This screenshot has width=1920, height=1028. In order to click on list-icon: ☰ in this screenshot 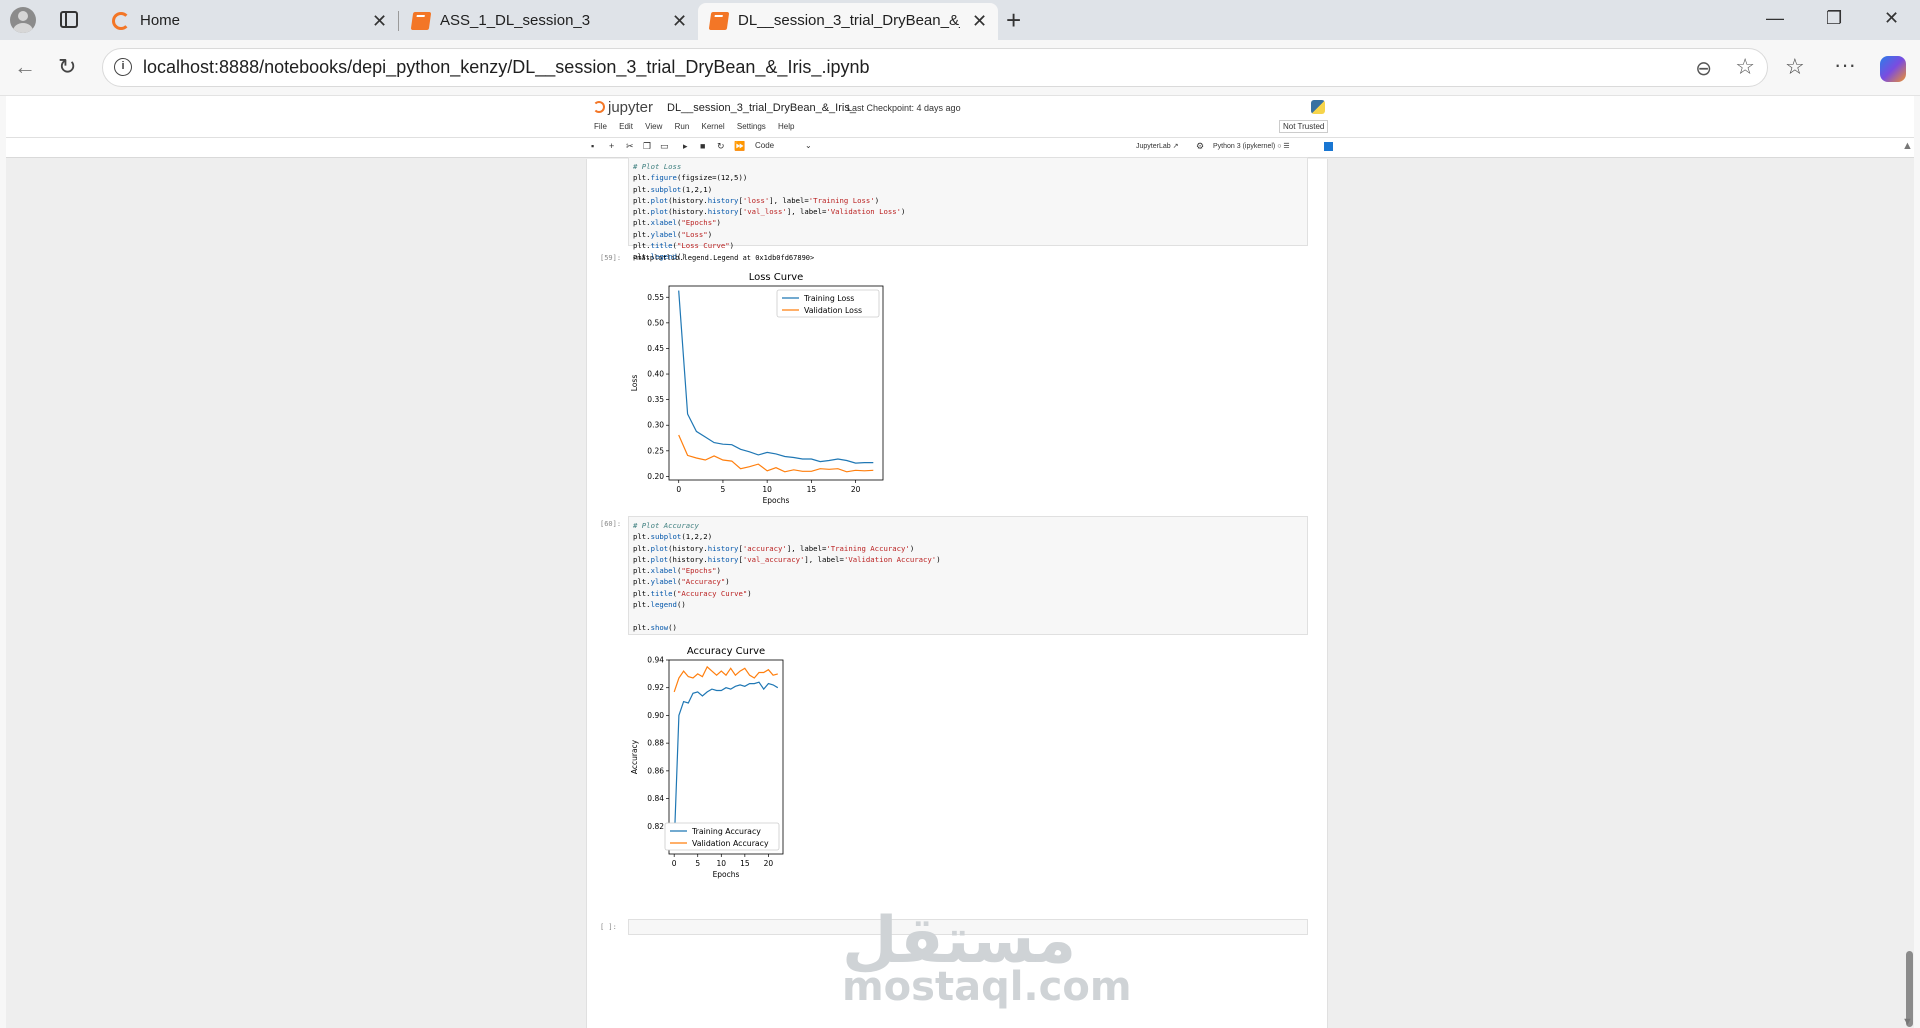, I will do `click(1286, 146)`.